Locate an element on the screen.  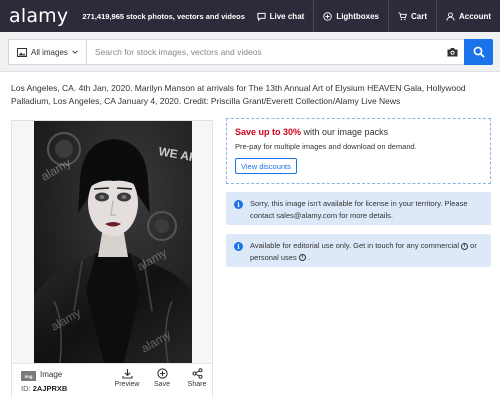
search-box: All images is located at coordinates (236, 52).